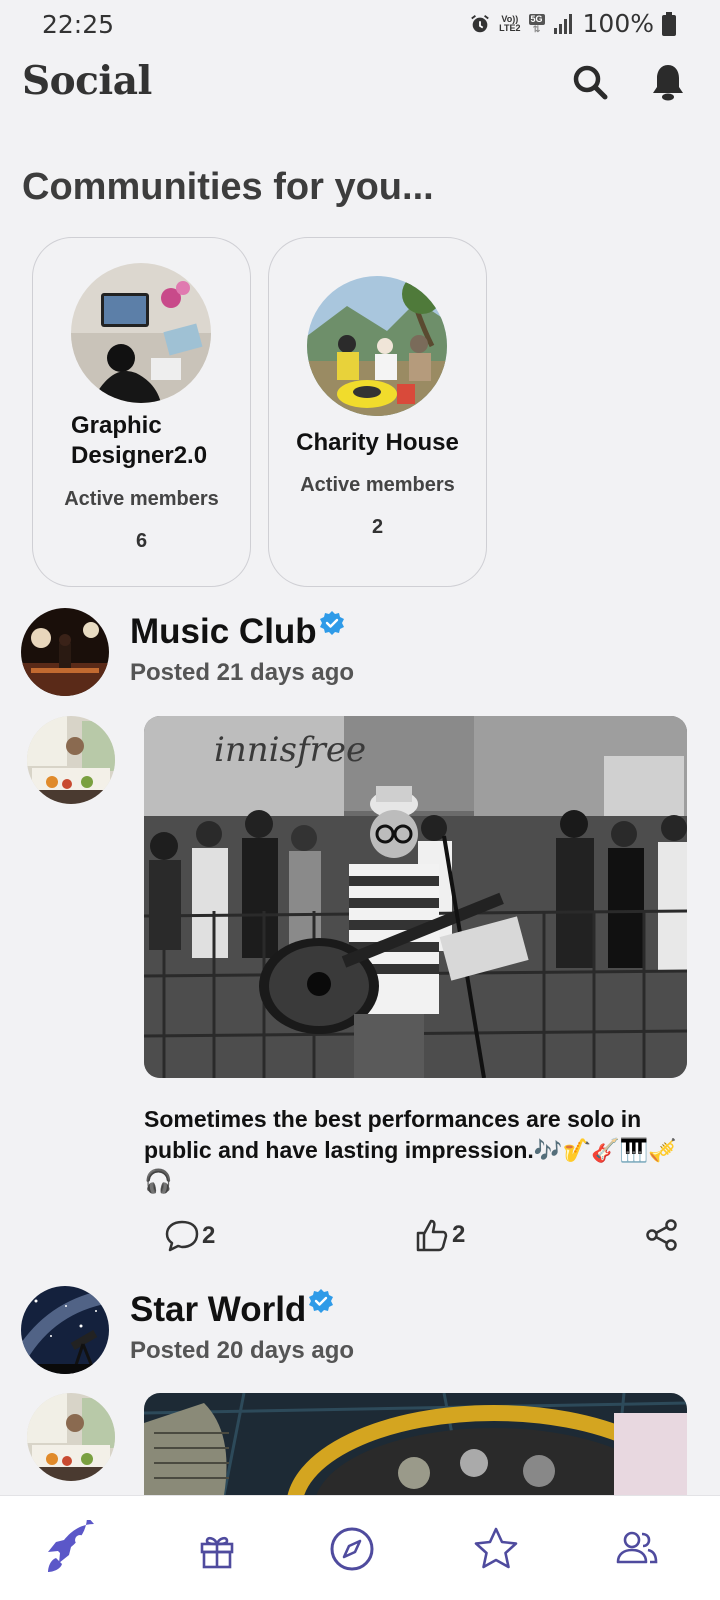 This screenshot has width=720, height=1600. I want to click on nav-home, so click(71, 1549).